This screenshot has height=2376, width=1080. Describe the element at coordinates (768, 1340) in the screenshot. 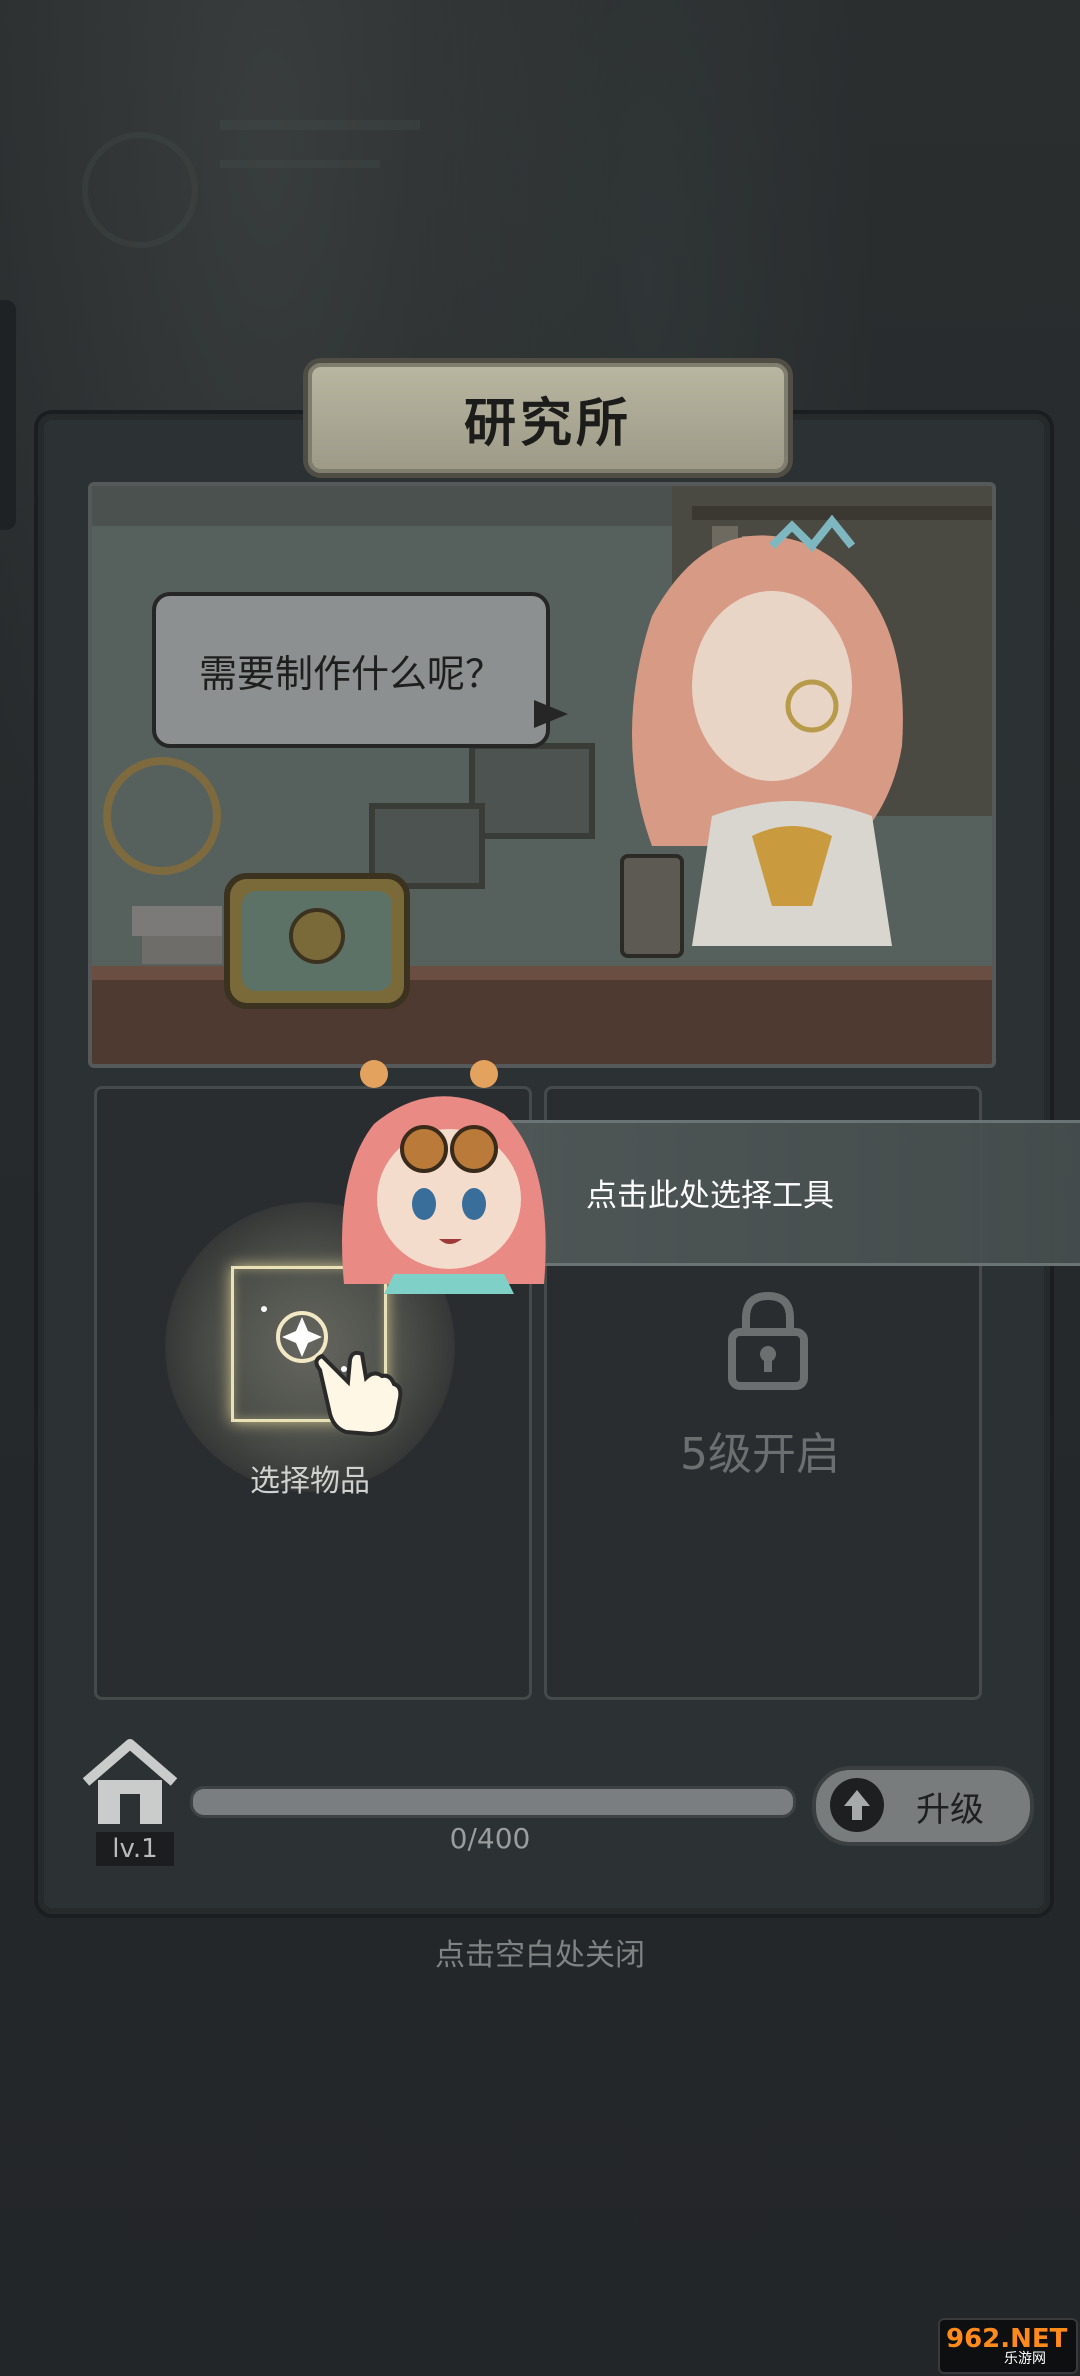

I see `lock-icon` at that location.